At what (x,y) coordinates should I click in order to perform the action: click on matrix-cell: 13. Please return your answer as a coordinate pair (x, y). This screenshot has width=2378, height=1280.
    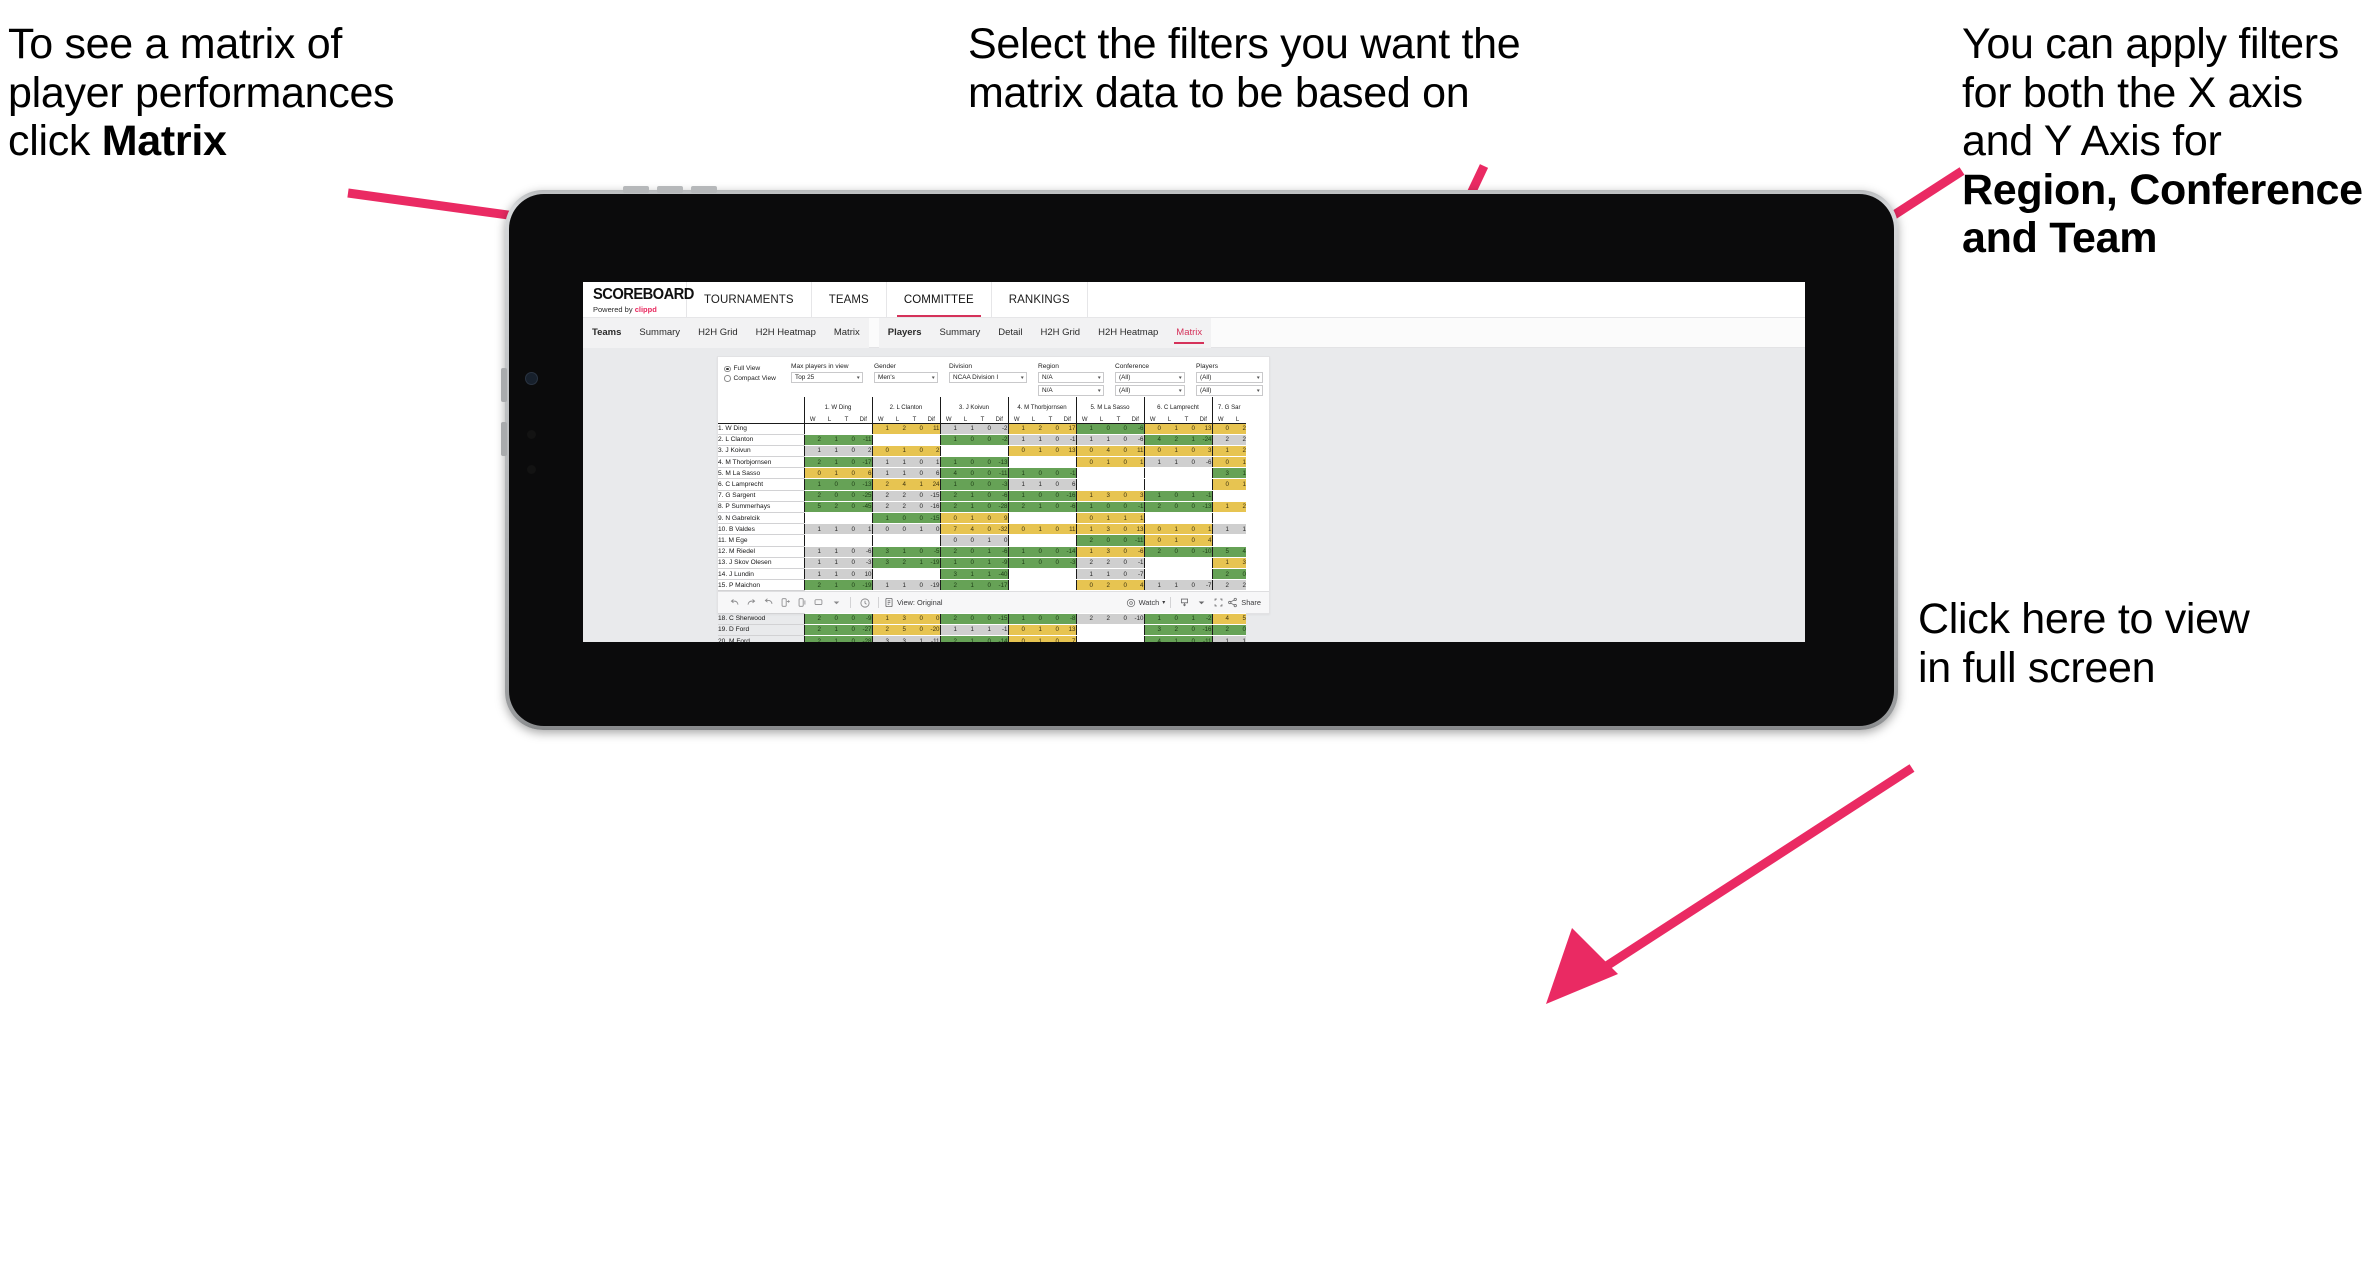
    Looking at the image, I should click on (1067, 451).